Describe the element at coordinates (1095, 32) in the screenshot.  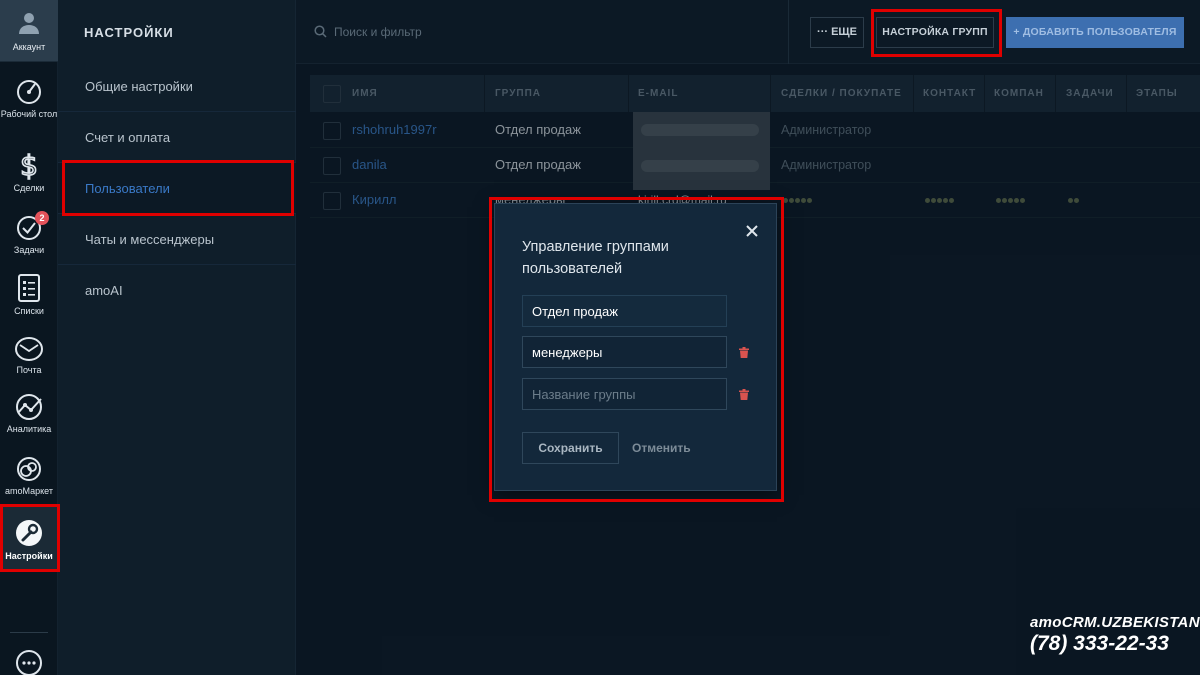
I see `add-user-button: + ДОБАВИТЬ ПОЛЬЗОВАТЕЛЯ` at that location.